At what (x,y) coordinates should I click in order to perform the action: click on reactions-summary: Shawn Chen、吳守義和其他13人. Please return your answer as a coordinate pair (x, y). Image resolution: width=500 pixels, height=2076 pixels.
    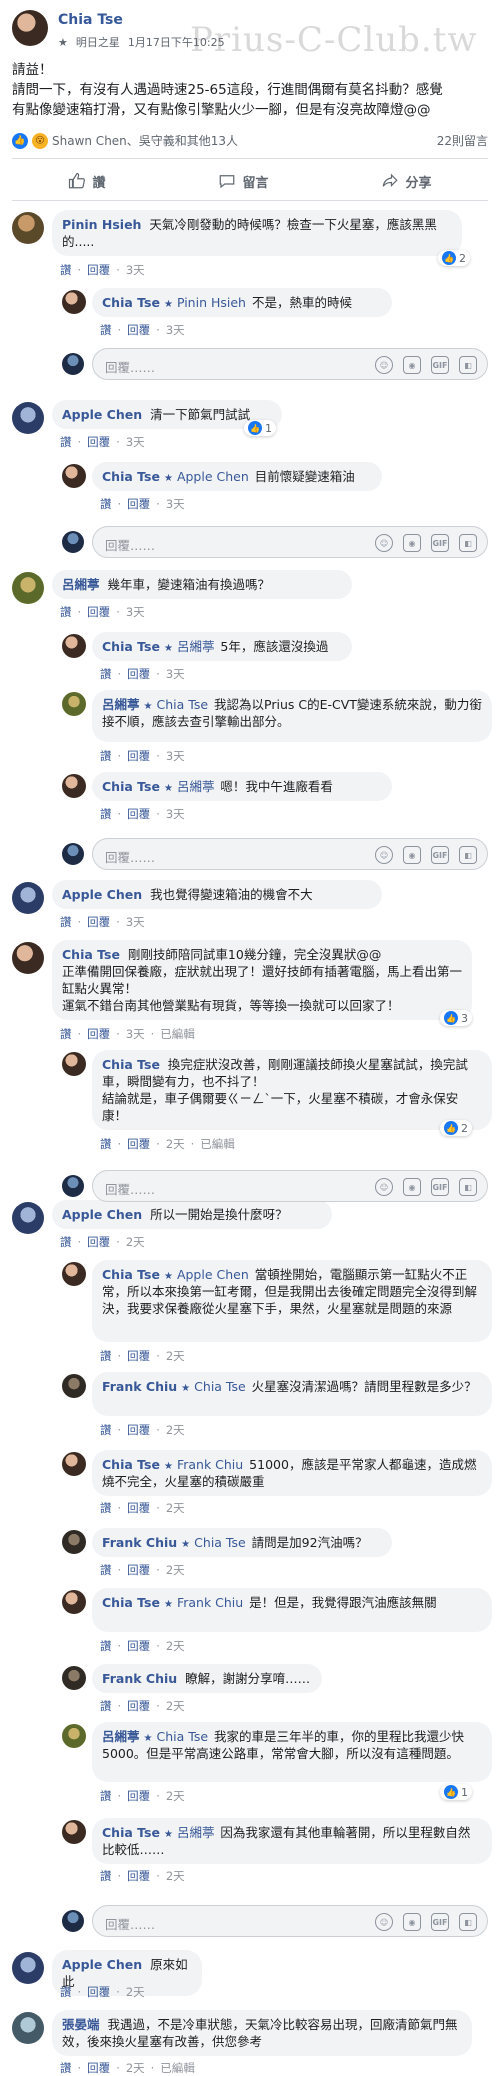
    Looking at the image, I should click on (145, 140).